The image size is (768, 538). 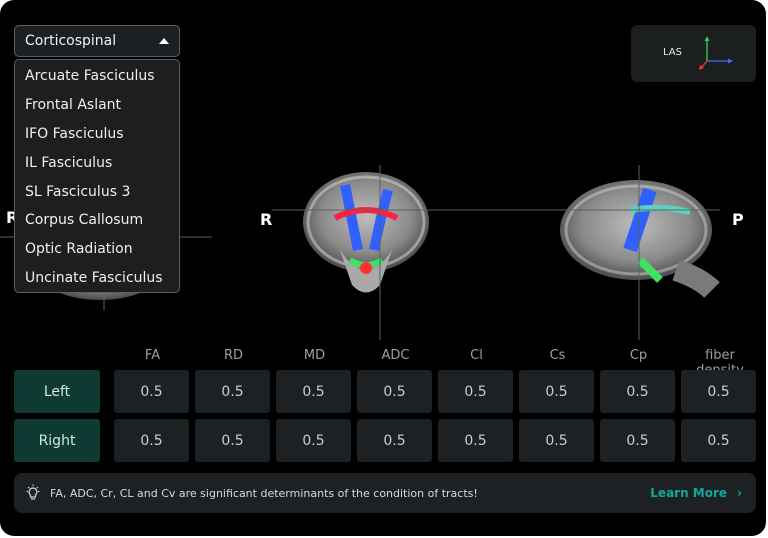 I want to click on tract-select-value: Corticospinal, so click(x=71, y=41).